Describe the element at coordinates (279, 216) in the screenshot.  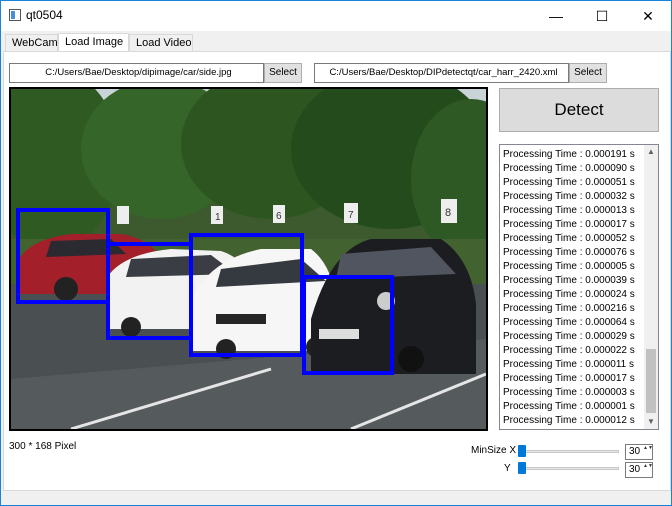
I see `sign-label: 6` at that location.